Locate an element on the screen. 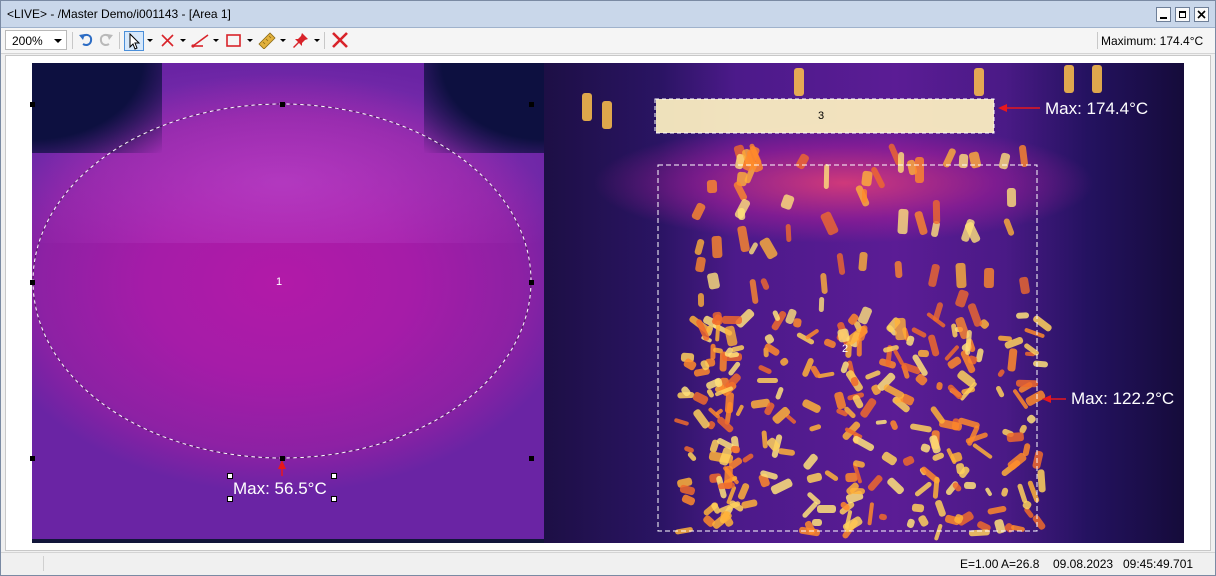 The width and height of the screenshot is (1216, 576). cursor-icon is located at coordinates (135, 41).